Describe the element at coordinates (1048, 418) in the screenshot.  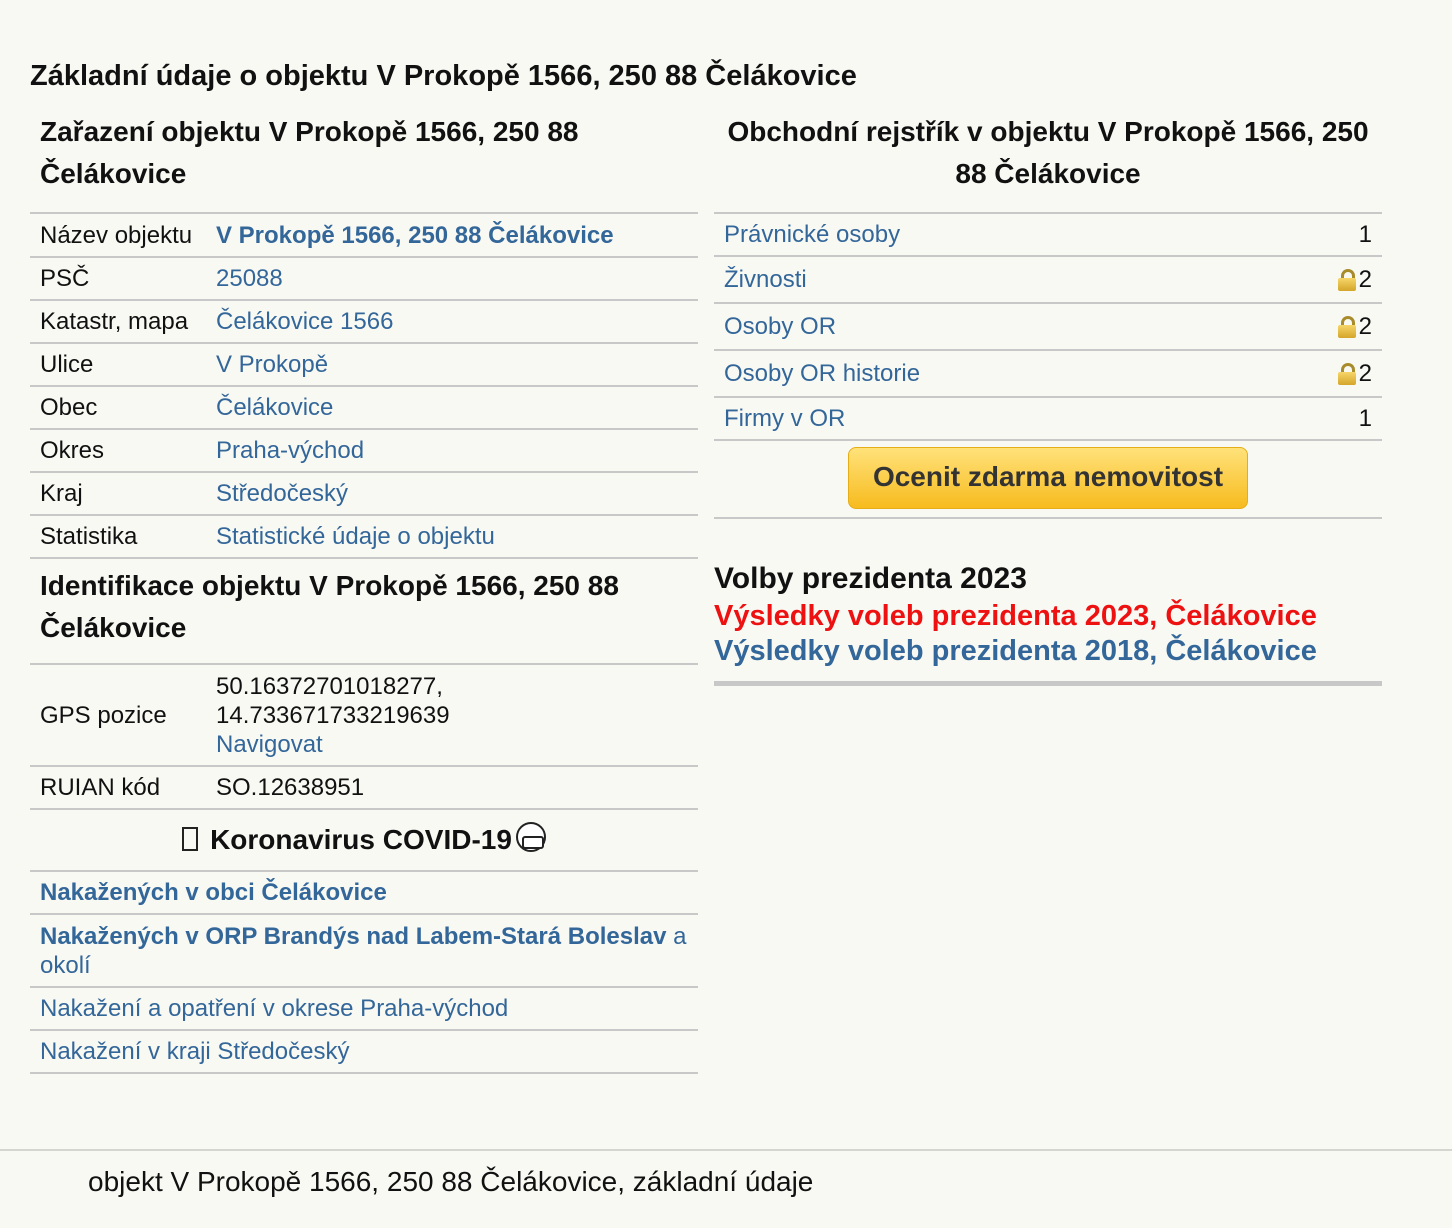
I see `table-row: Firmy v OR 1` at that location.